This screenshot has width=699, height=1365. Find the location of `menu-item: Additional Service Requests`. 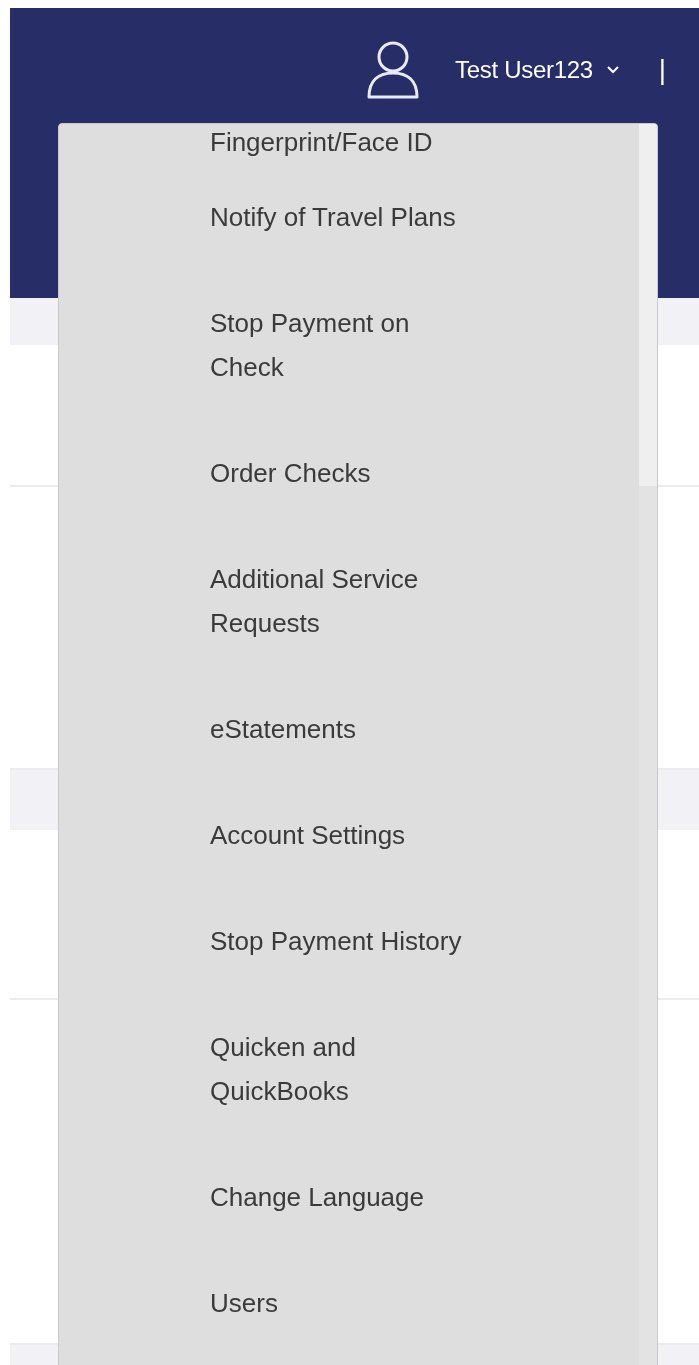

menu-item: Additional Service Requests is located at coordinates (341, 601).